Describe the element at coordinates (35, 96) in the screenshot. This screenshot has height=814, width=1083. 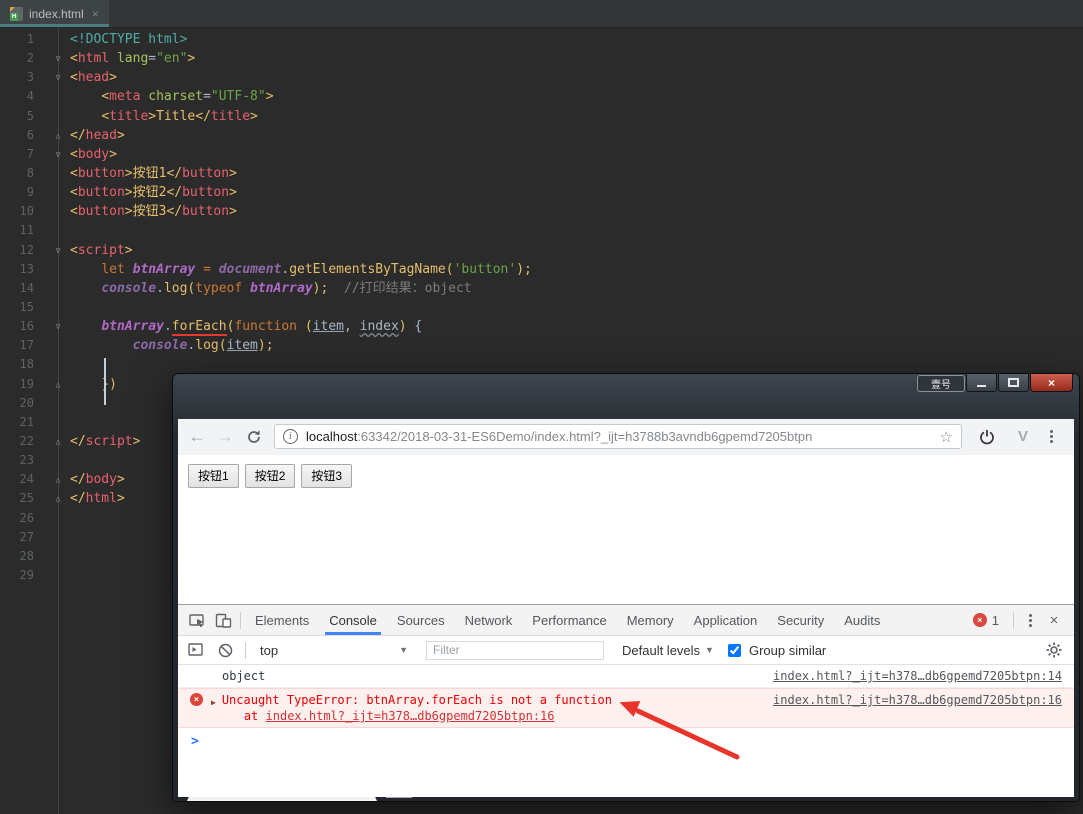
I see `gutter-line: 4` at that location.